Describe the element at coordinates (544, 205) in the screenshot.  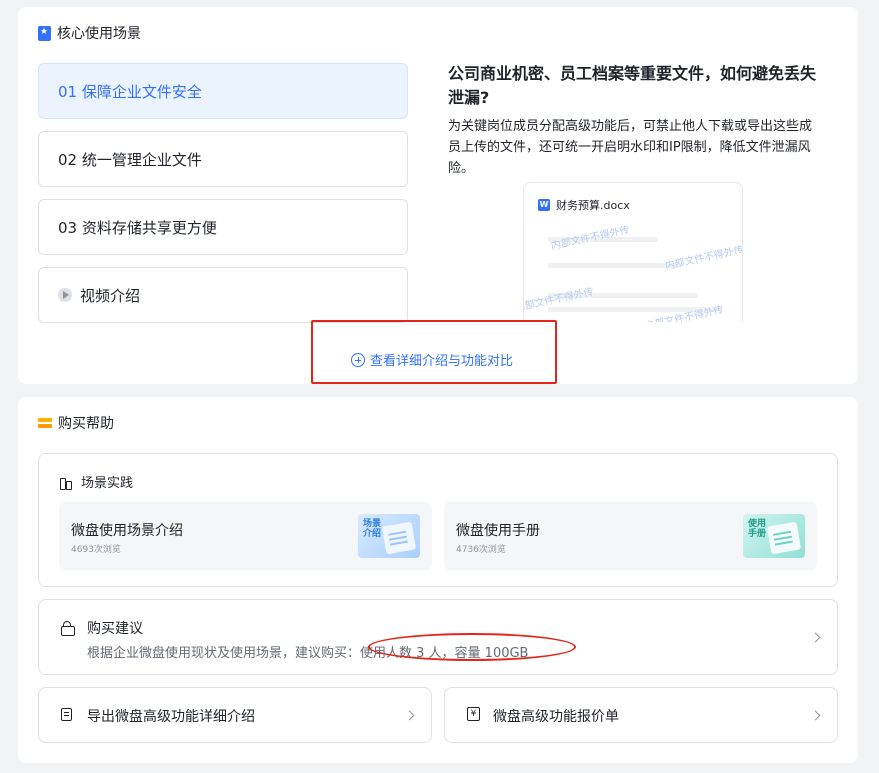
I see `word-file-icon: W` at that location.